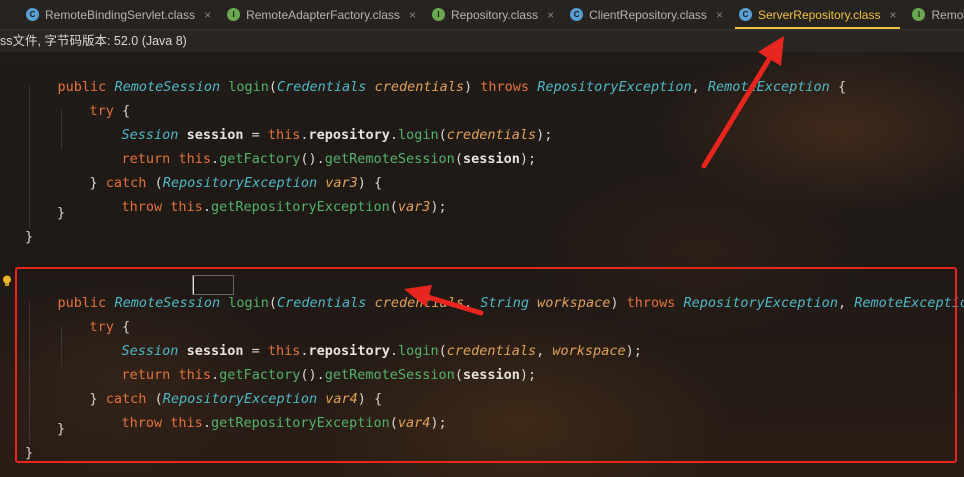  What do you see at coordinates (742, 102) in the screenshot?
I see `arrow-to-active-tab` at bounding box center [742, 102].